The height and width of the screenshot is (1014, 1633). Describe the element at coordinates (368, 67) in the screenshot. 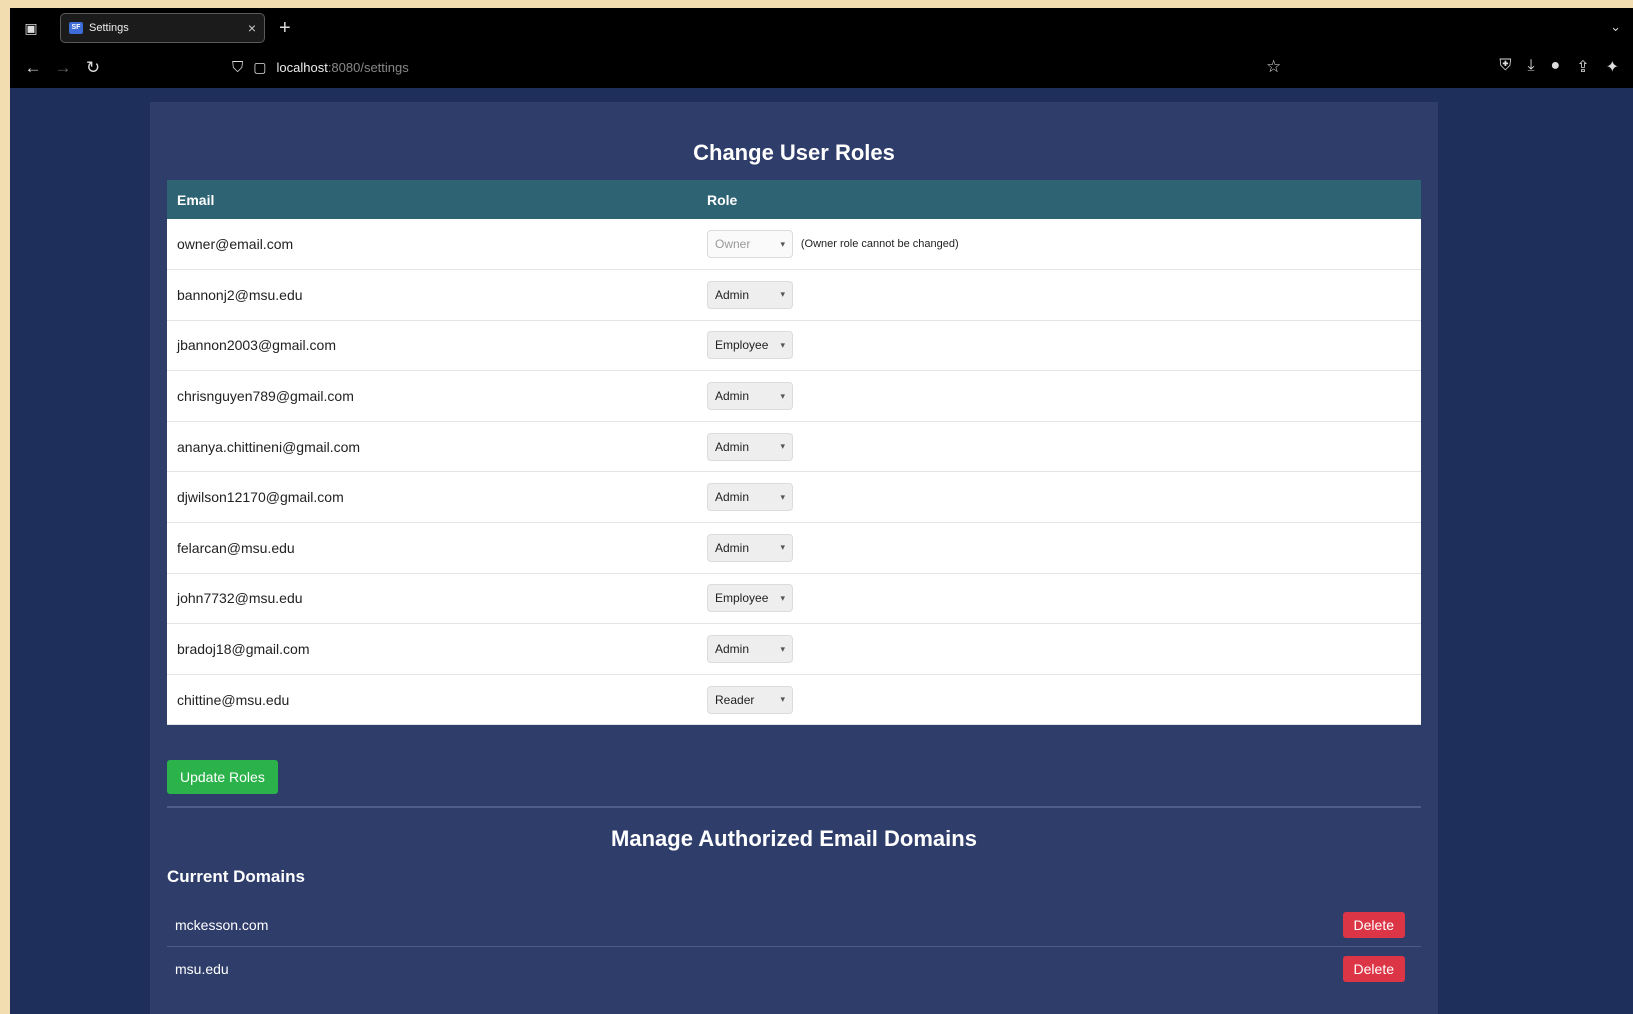

I see `url-path: :8080/settings` at that location.